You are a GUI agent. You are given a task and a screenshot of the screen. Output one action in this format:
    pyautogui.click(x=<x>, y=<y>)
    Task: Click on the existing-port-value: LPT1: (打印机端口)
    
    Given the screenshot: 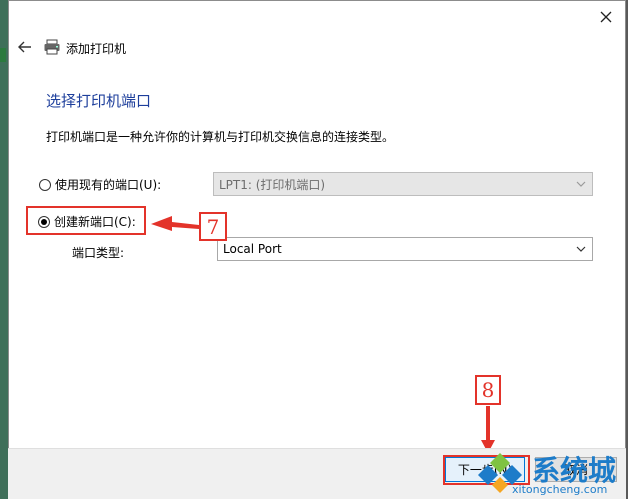 What is the action you would take?
    pyautogui.click(x=272, y=184)
    